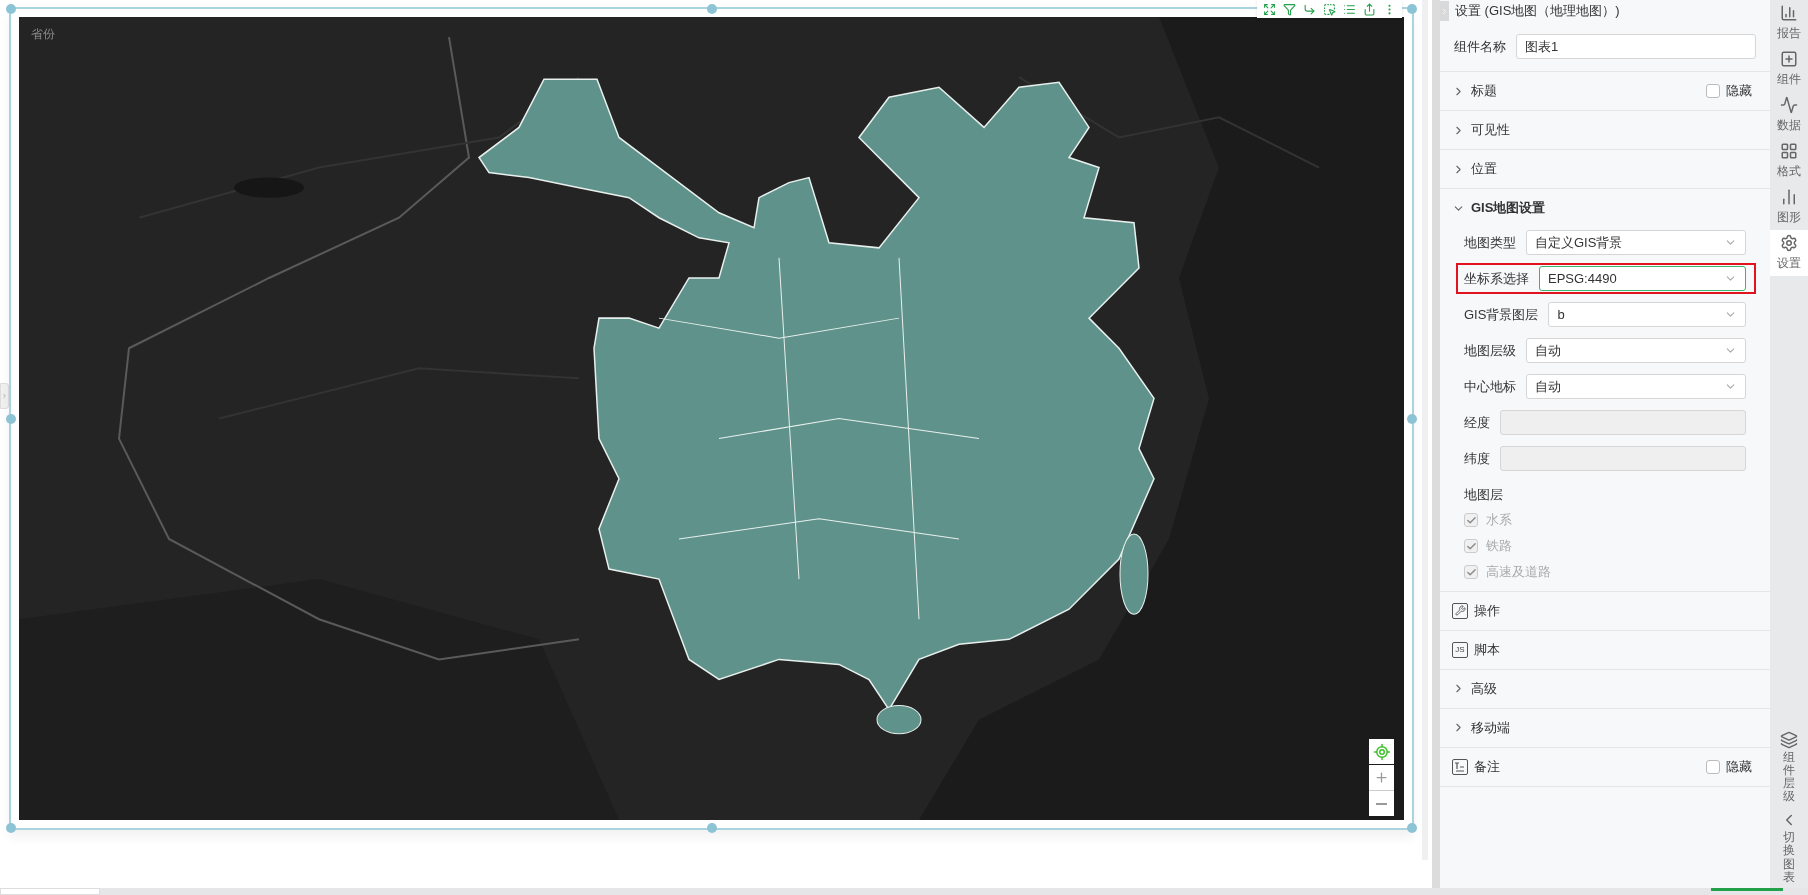 The height and width of the screenshot is (895, 1808). I want to click on sheet-tab, so click(50, 891).